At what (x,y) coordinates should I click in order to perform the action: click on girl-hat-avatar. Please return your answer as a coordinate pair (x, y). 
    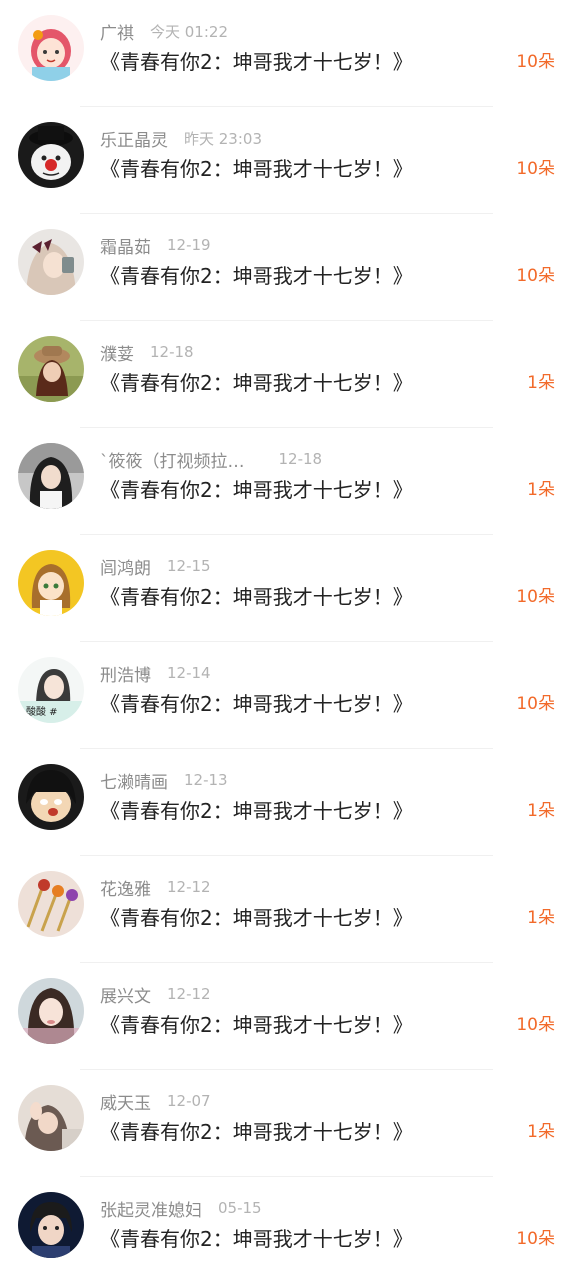
    Looking at the image, I should click on (51, 369).